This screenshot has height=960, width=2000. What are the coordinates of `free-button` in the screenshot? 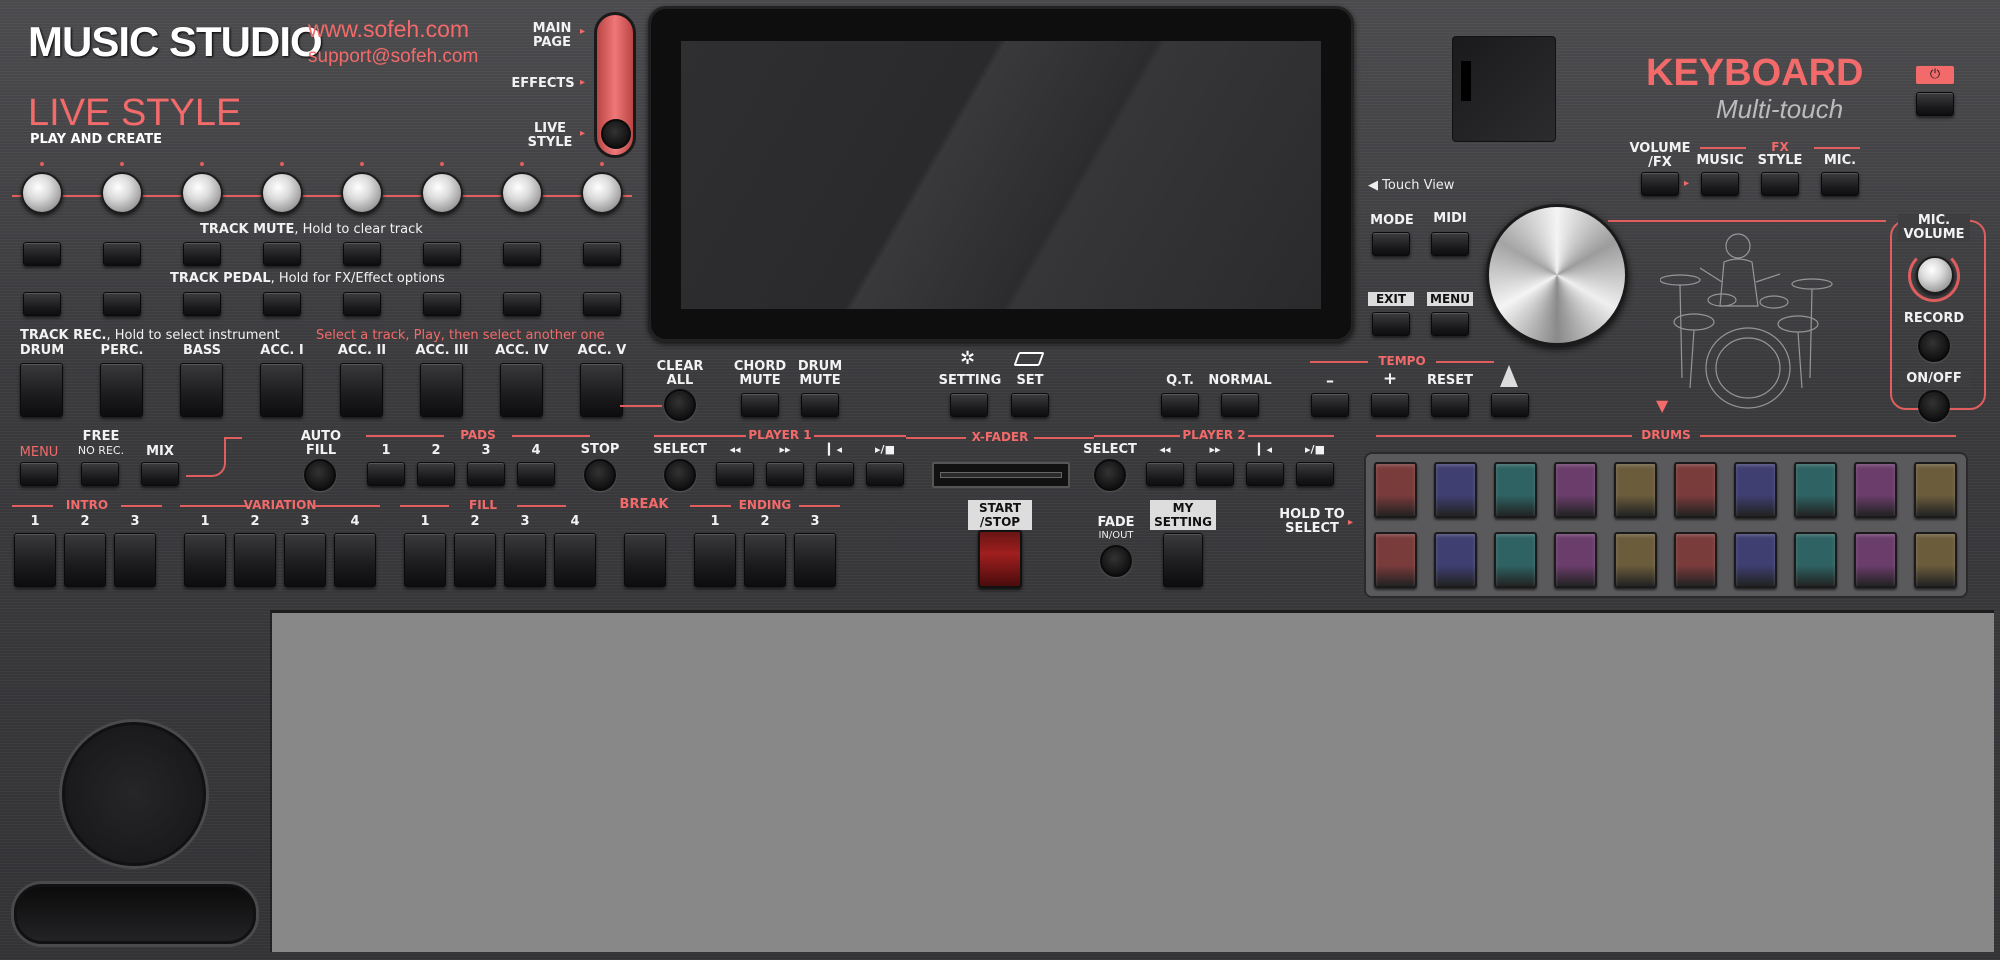 It's located at (100, 474).